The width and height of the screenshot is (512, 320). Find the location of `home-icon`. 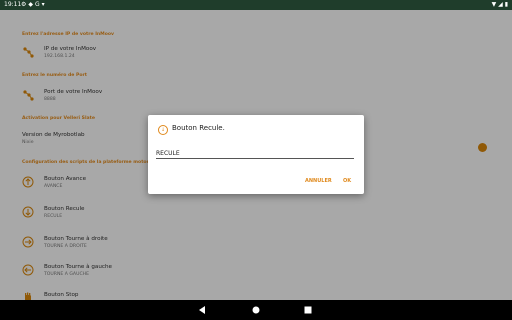

home-icon is located at coordinates (256, 310).